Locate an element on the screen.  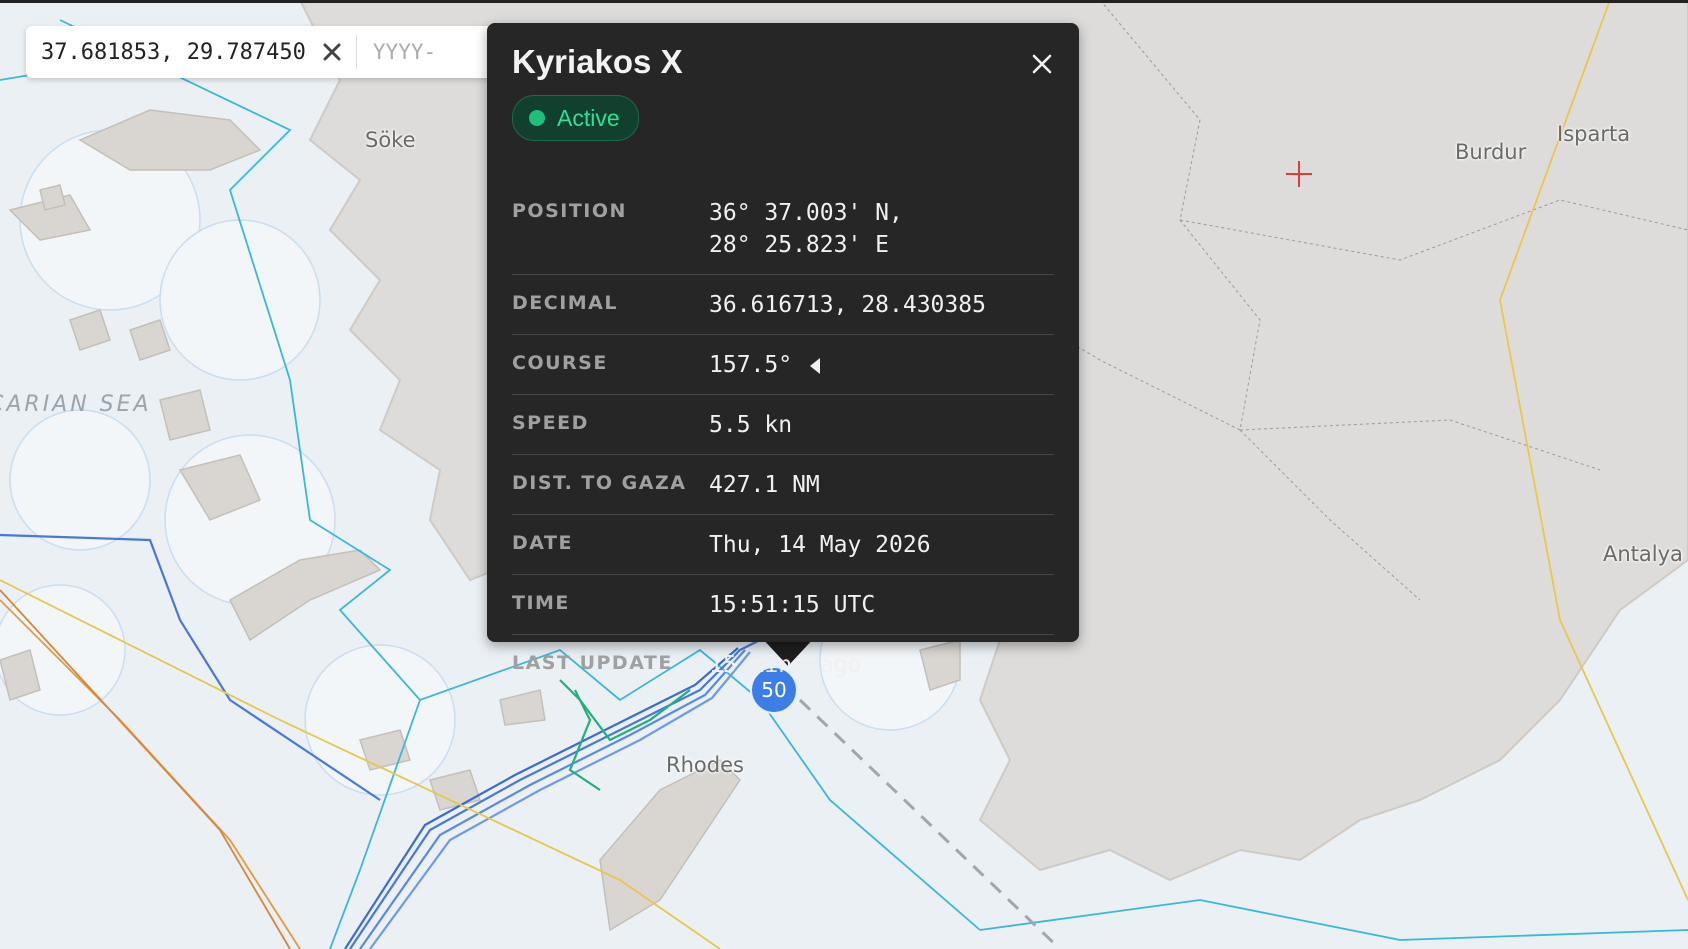
place-label-antalya: Antalya is located at coordinates (1643, 554).